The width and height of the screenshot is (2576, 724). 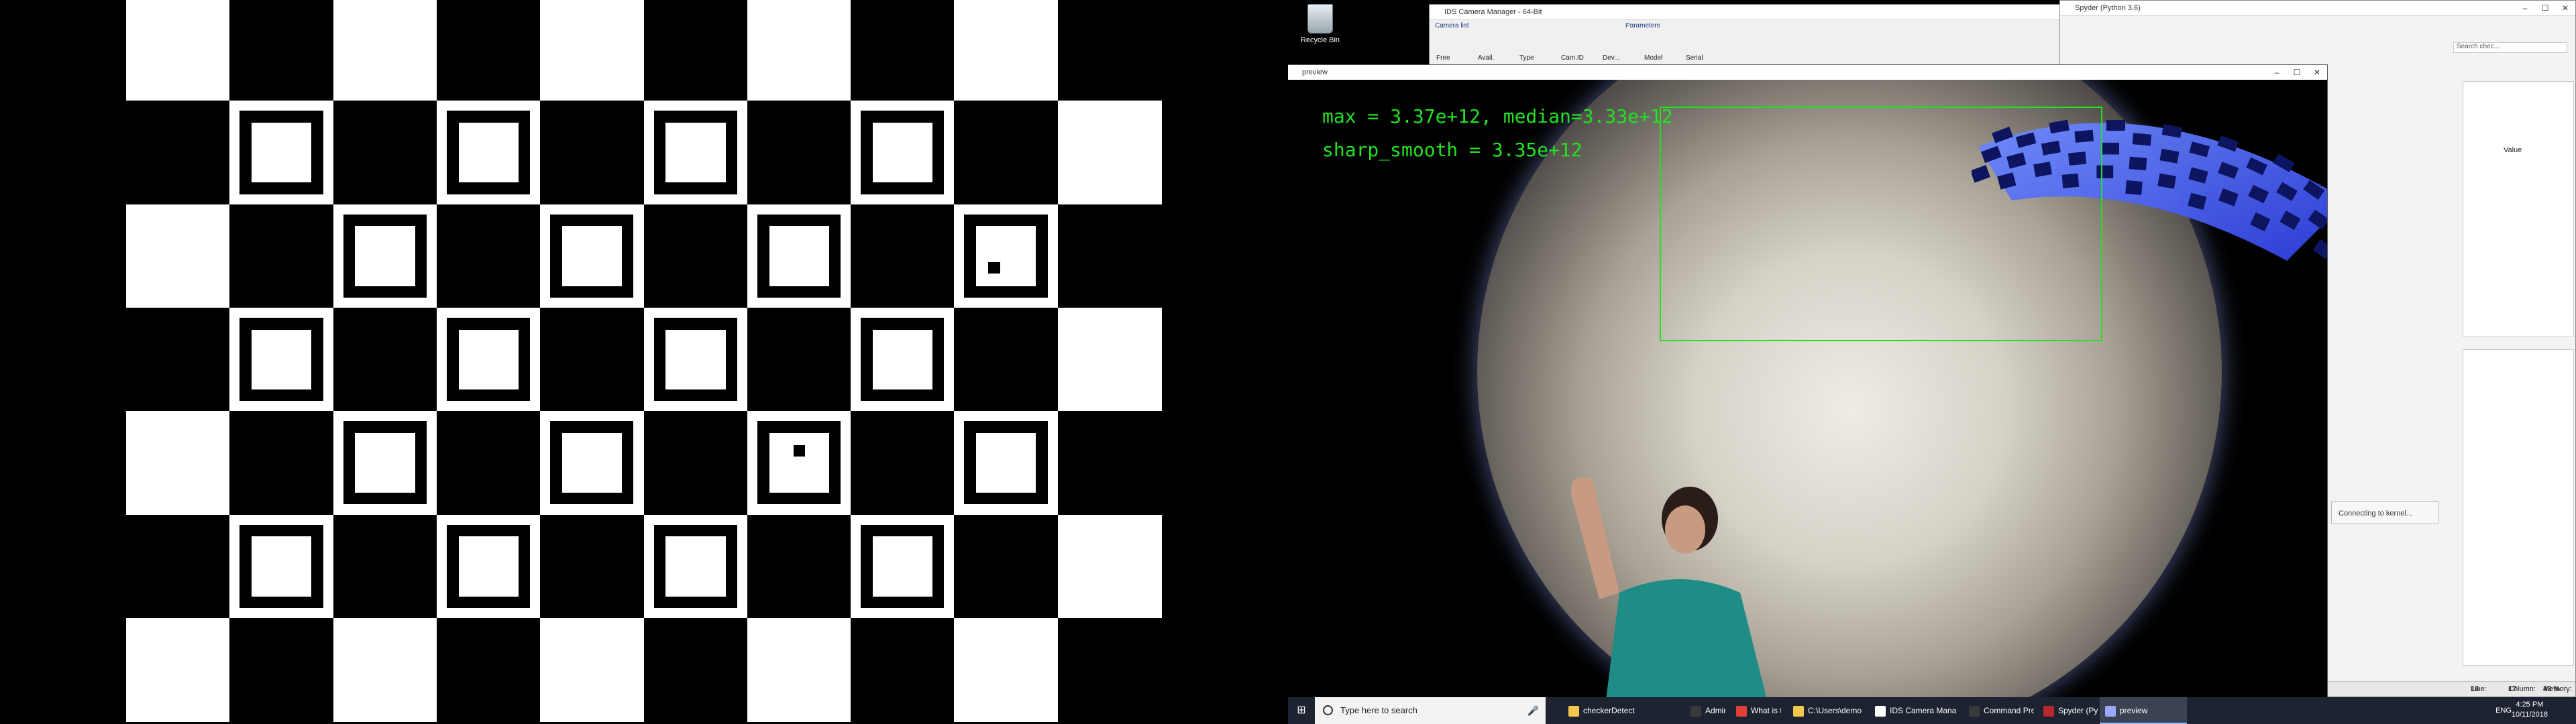 I want to click on spyder-title-bar: Spyder (Python 3.6) – ☐ ✕, so click(x=2317, y=8).